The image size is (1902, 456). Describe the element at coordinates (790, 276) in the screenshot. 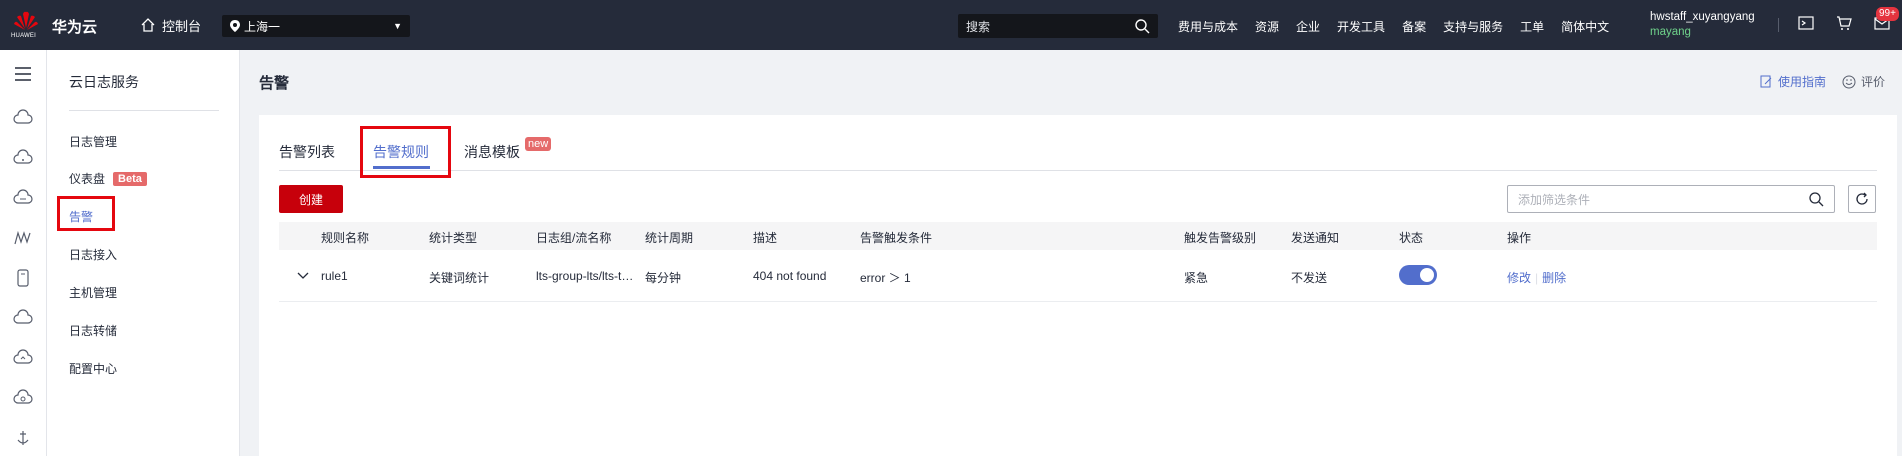

I see `cell-description: 404 not found` at that location.